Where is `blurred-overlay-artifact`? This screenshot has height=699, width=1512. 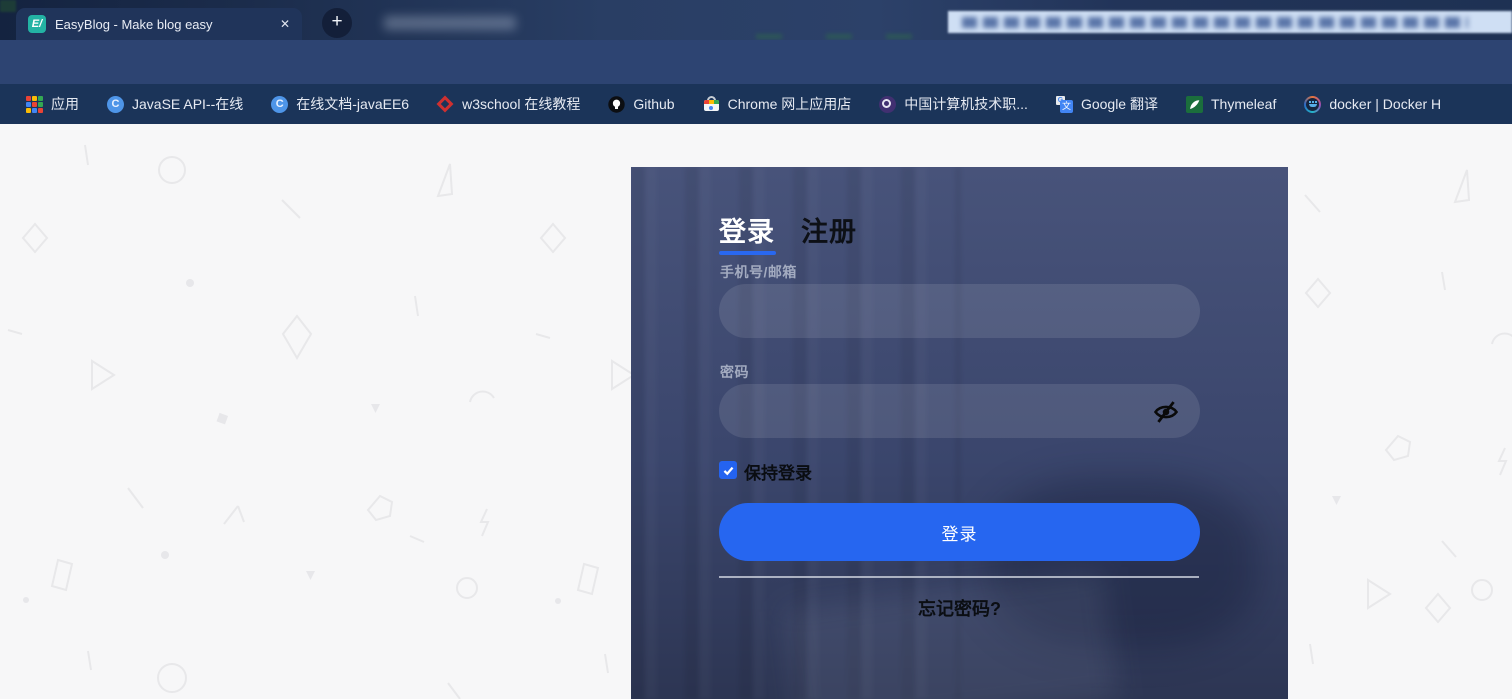 blurred-overlay-artifact is located at coordinates (1230, 22).